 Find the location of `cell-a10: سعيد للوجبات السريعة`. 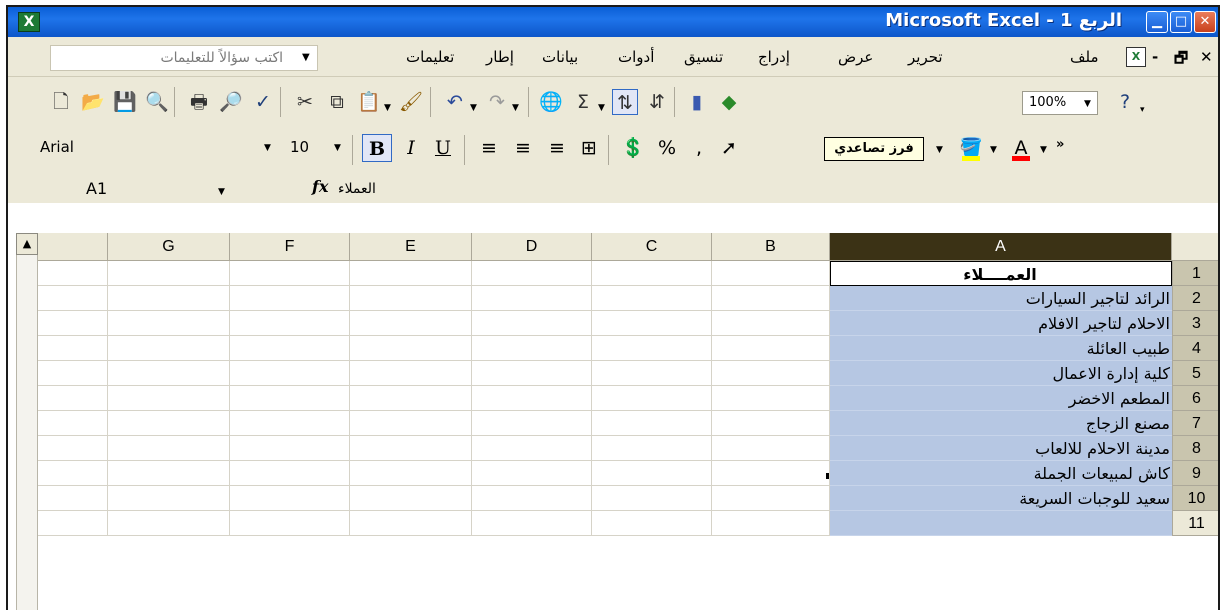

cell-a10: سعيد للوجبات السريعة is located at coordinates (1001, 498).